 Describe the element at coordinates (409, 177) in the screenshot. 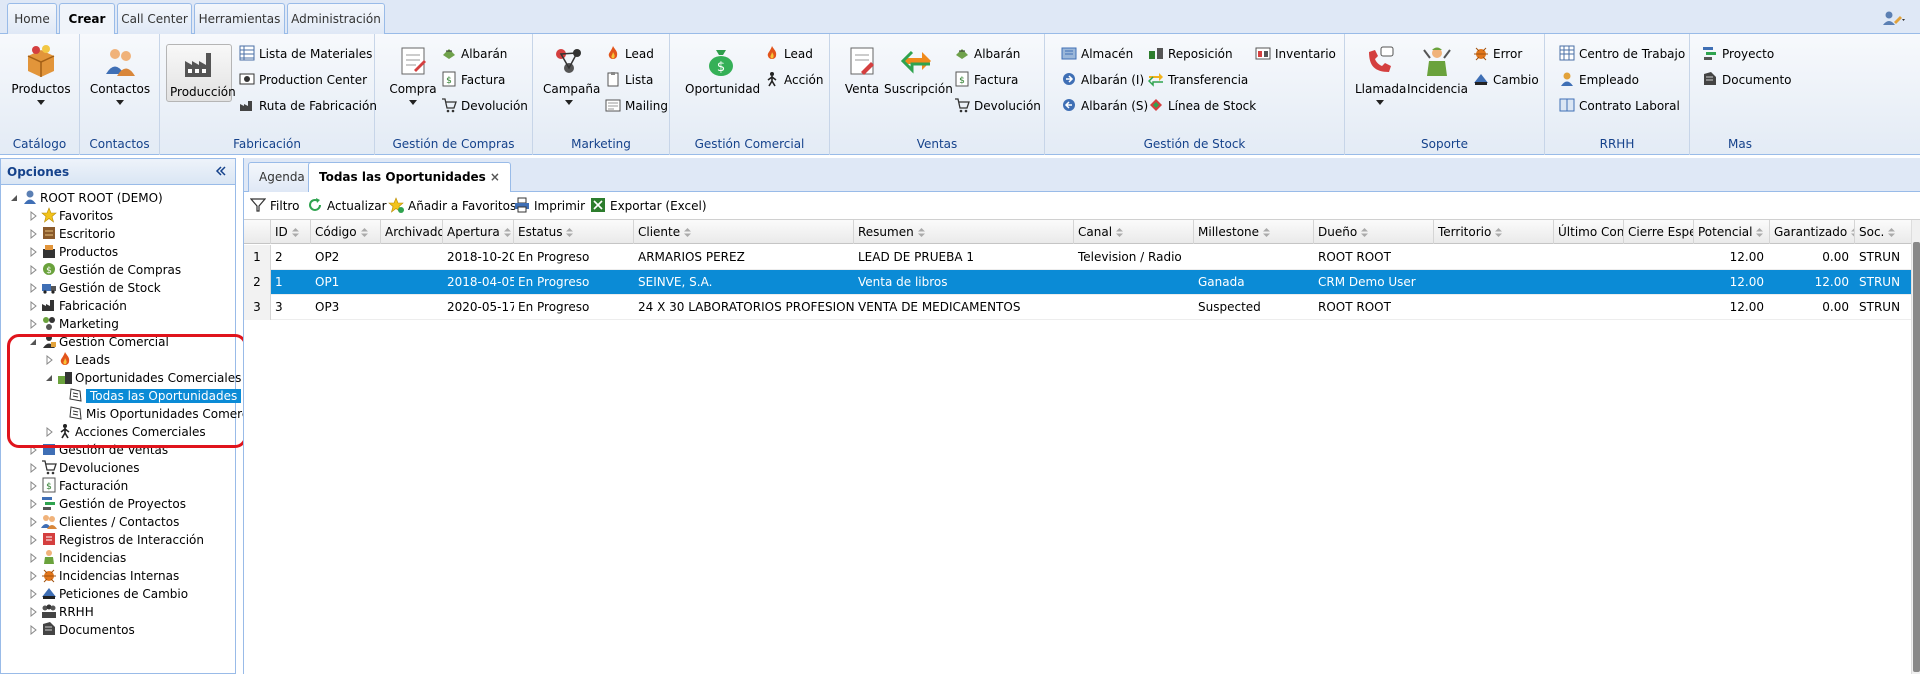

I see `tab-todas-oportunidades: Todas las Oportunidades ×` at that location.